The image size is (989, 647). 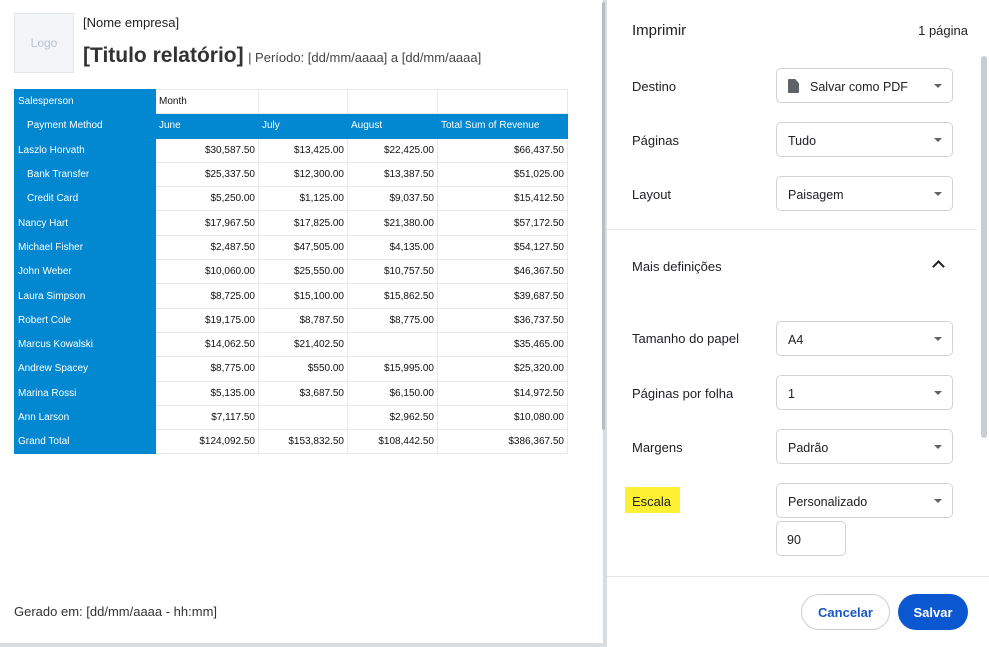 I want to click on table-cell: $10,080.00, so click(x=502, y=417).